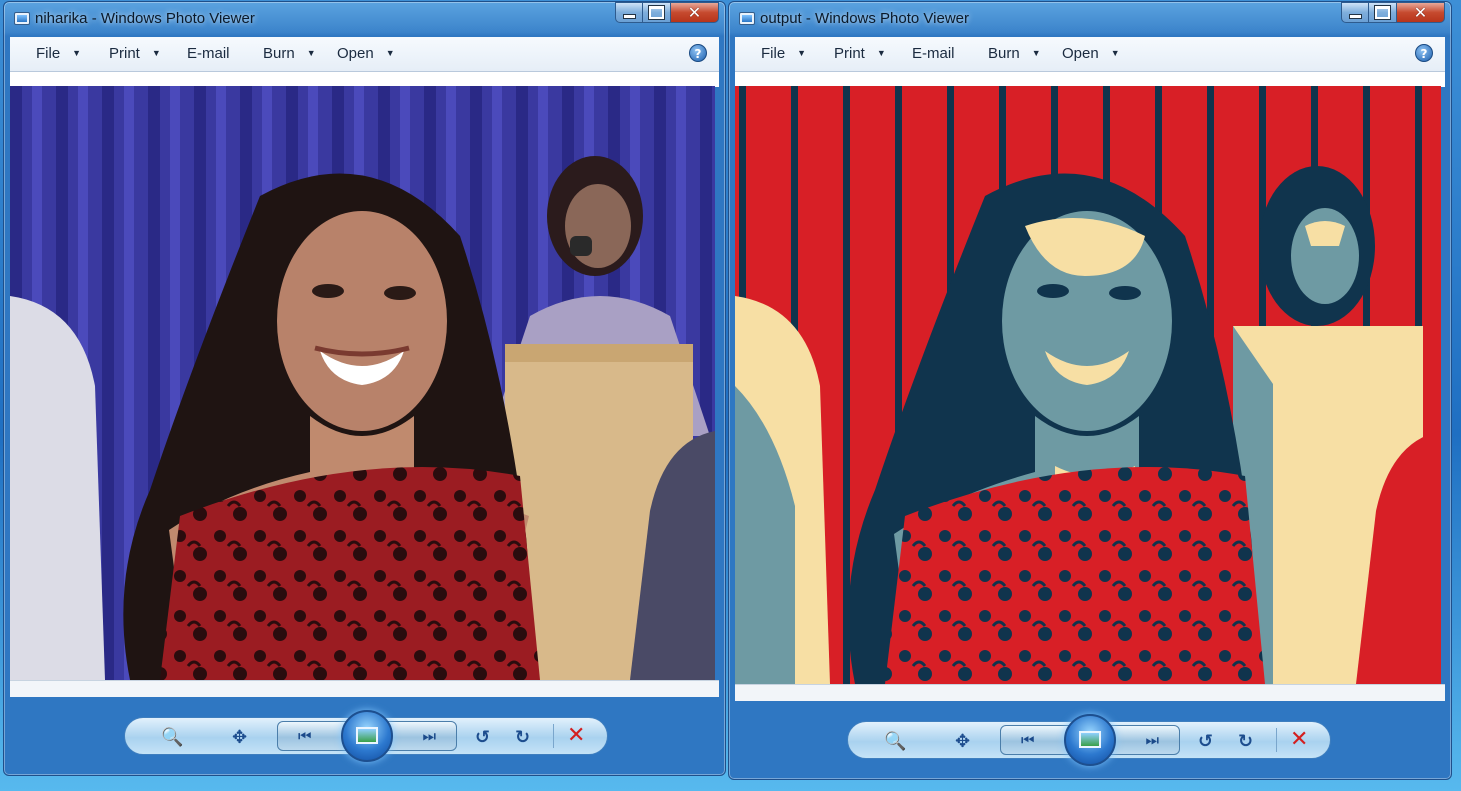  What do you see at coordinates (364, 19) in the screenshot?
I see `title-bar: niharika - Windows Photo Viewer ✕` at bounding box center [364, 19].